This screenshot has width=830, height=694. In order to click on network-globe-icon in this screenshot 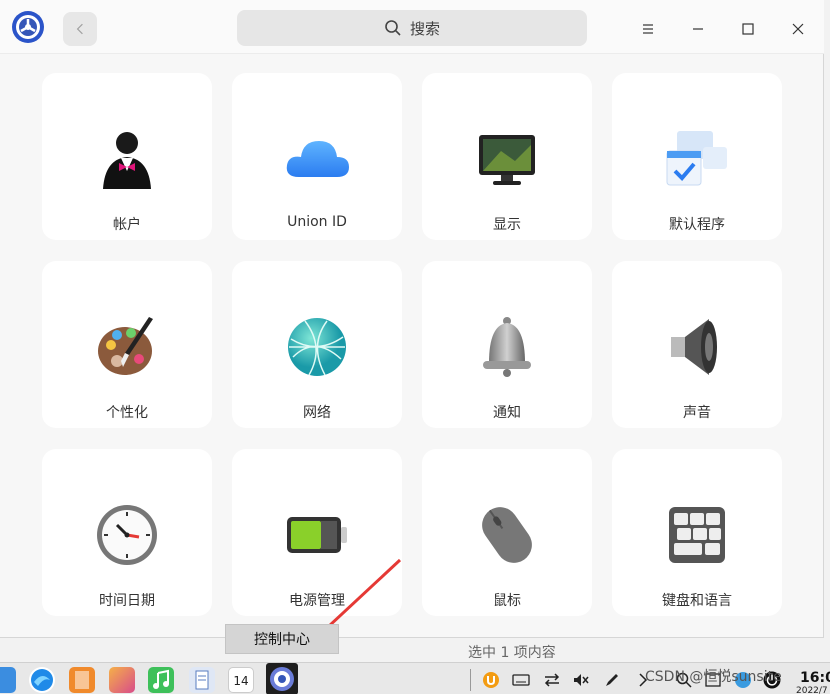, I will do `click(317, 347)`.